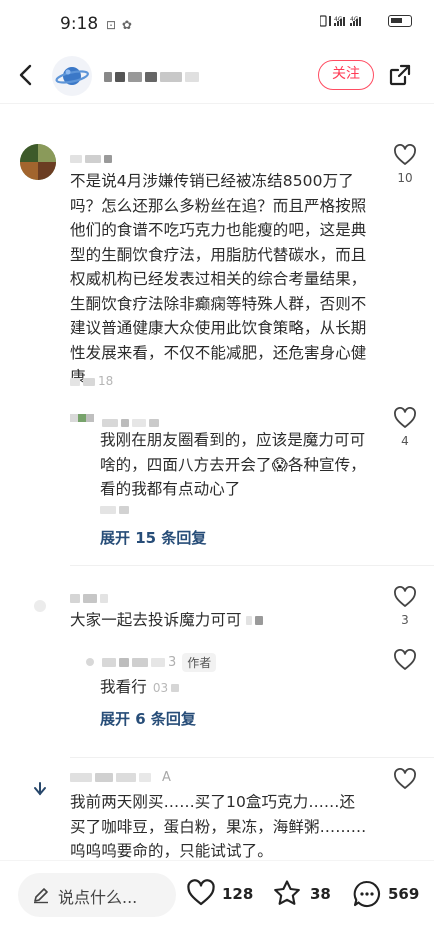 Image resolution: width=434 pixels, height=929 pixels. I want to click on comment-meta: 18, so click(110, 381).